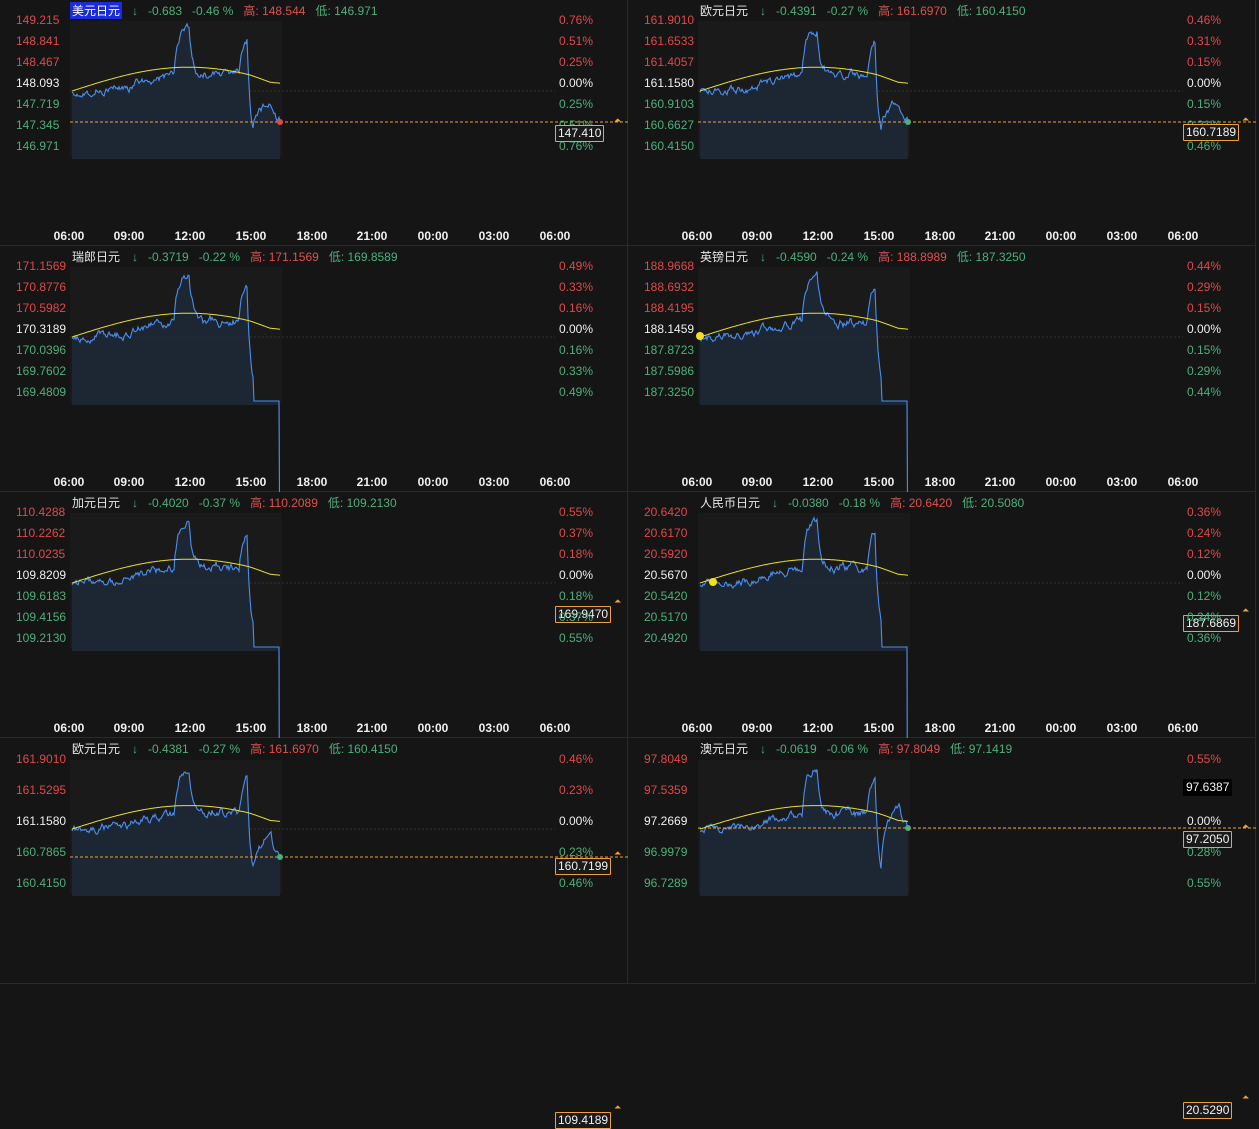  I want to click on price-axis-label: 161.9010, so click(669, 20).